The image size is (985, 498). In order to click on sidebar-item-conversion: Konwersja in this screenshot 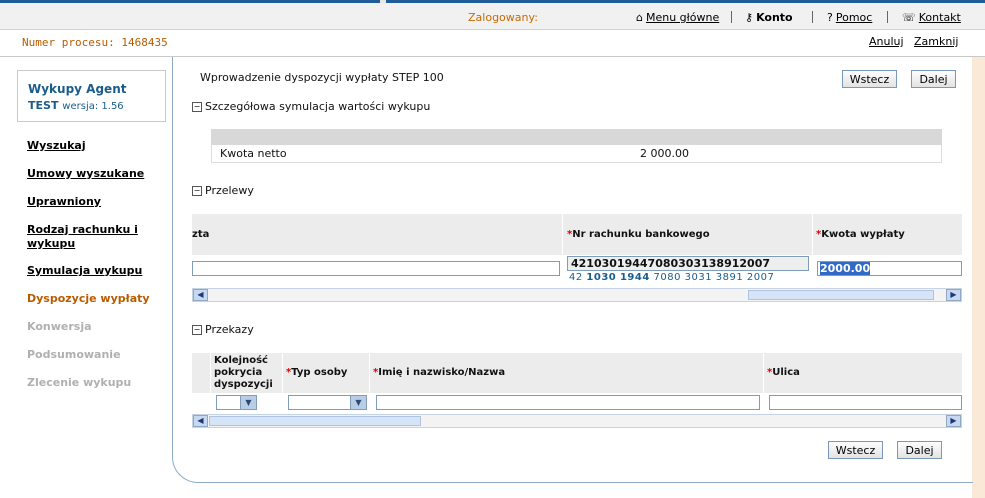, I will do `click(59, 326)`.